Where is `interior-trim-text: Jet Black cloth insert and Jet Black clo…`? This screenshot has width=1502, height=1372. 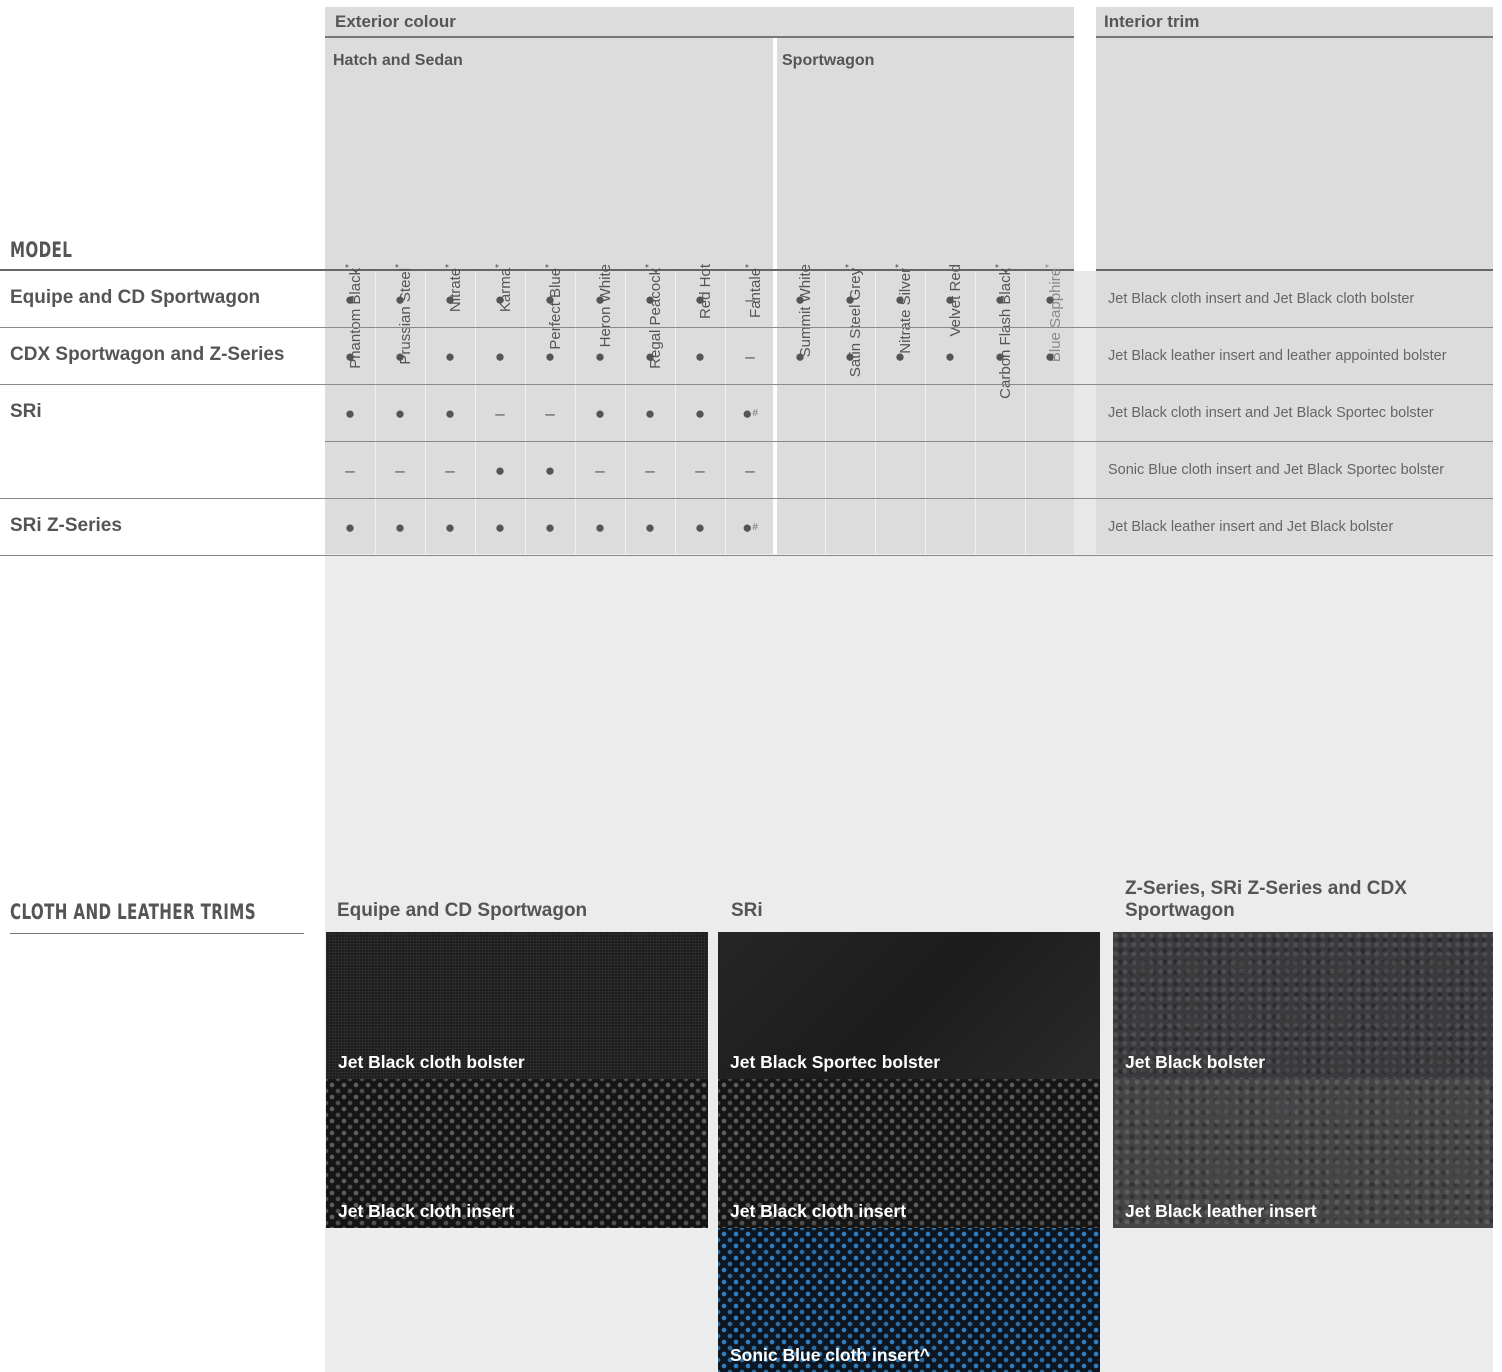 interior-trim-text: Jet Black cloth insert and Jet Black clo… is located at coordinates (1261, 299).